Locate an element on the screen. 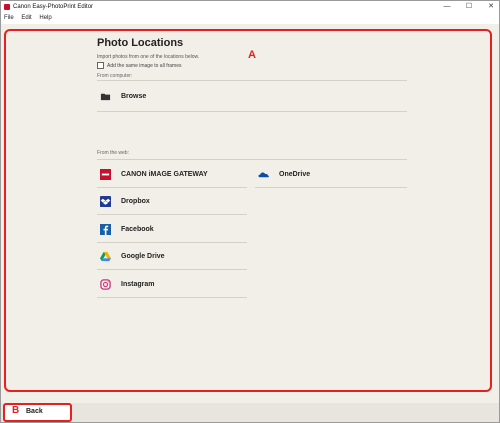  onedrive-icon is located at coordinates (263, 174).